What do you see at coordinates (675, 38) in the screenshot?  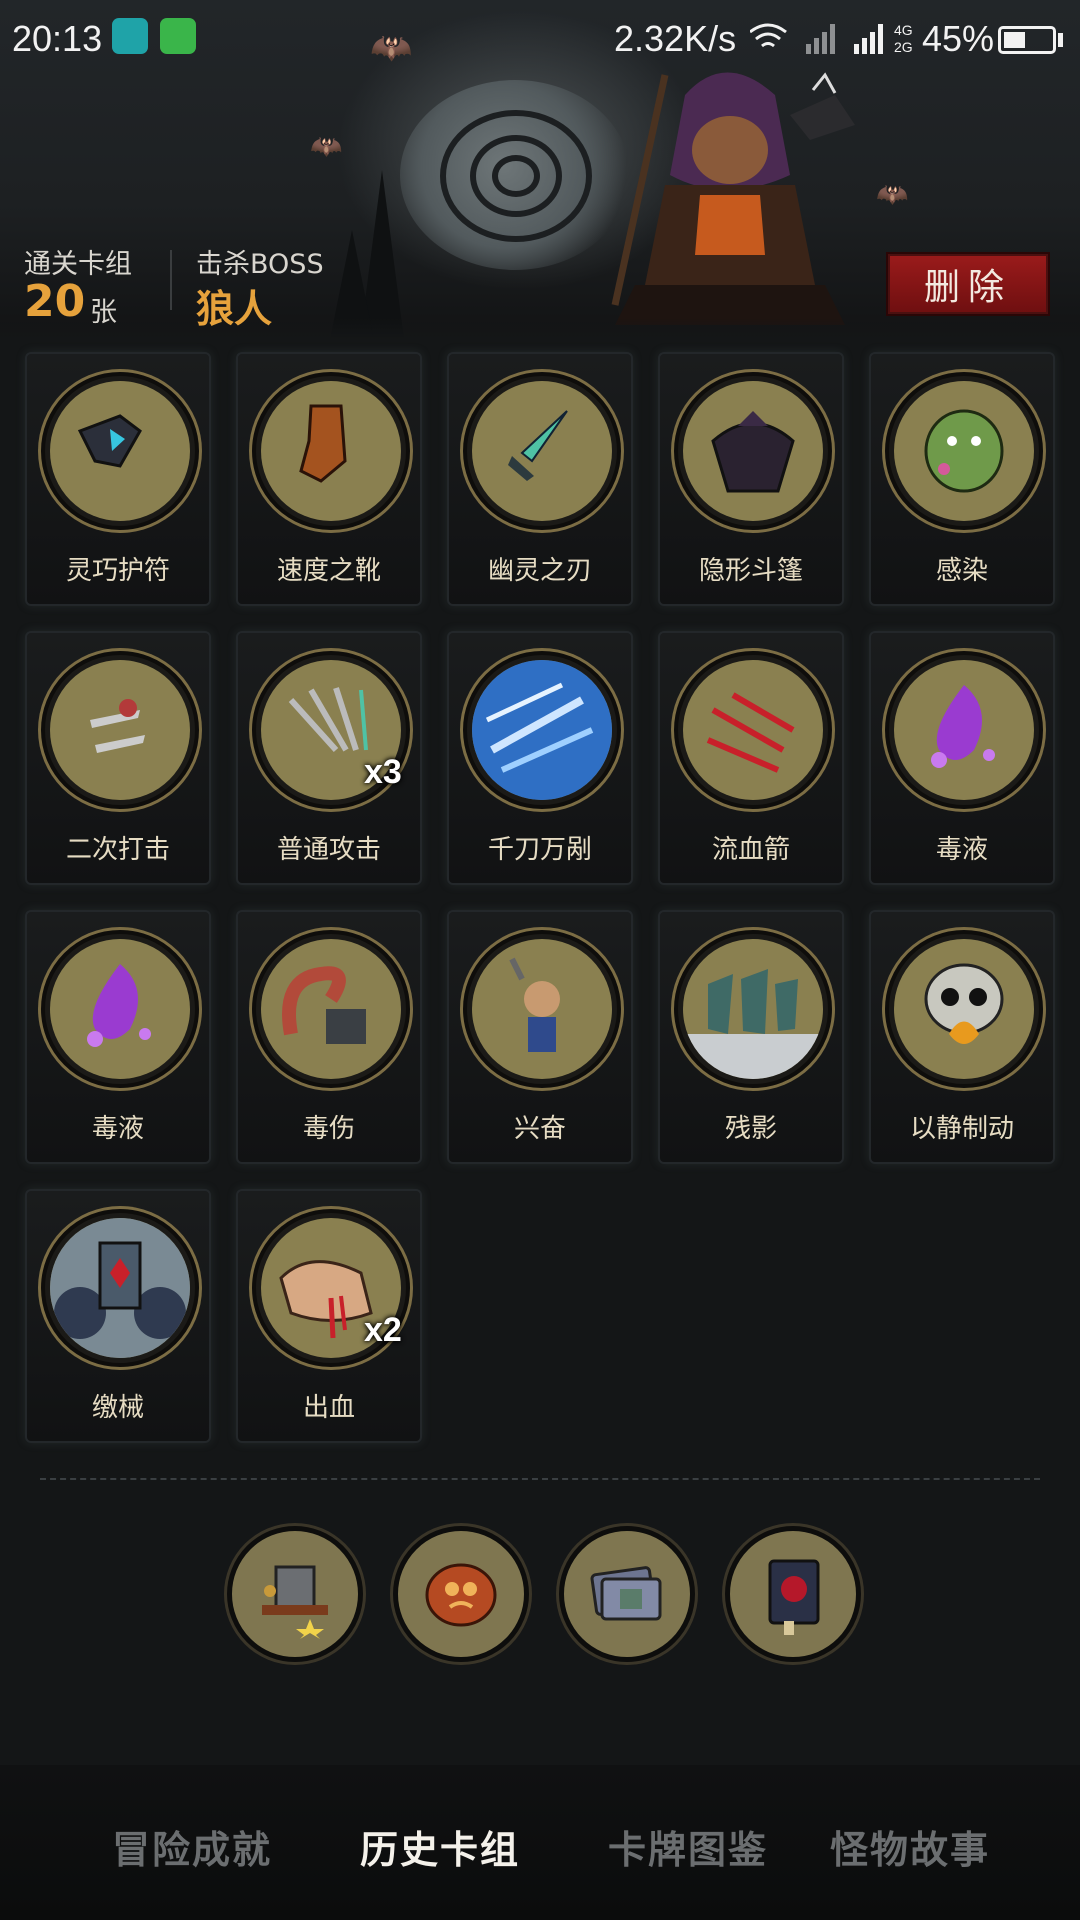 I see `network-speed: 2.32K/s` at bounding box center [675, 38].